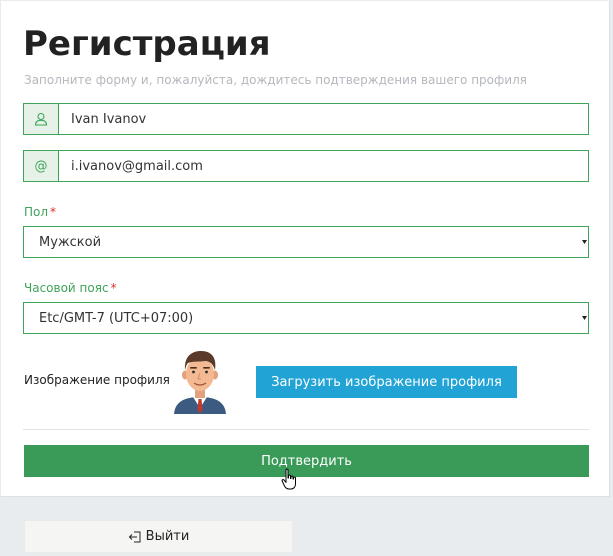 Image resolution: width=613 pixels, height=556 pixels. What do you see at coordinates (386, 382) in the screenshot?
I see `upload-profile-image-button: Загрузить изображение профиля` at bounding box center [386, 382].